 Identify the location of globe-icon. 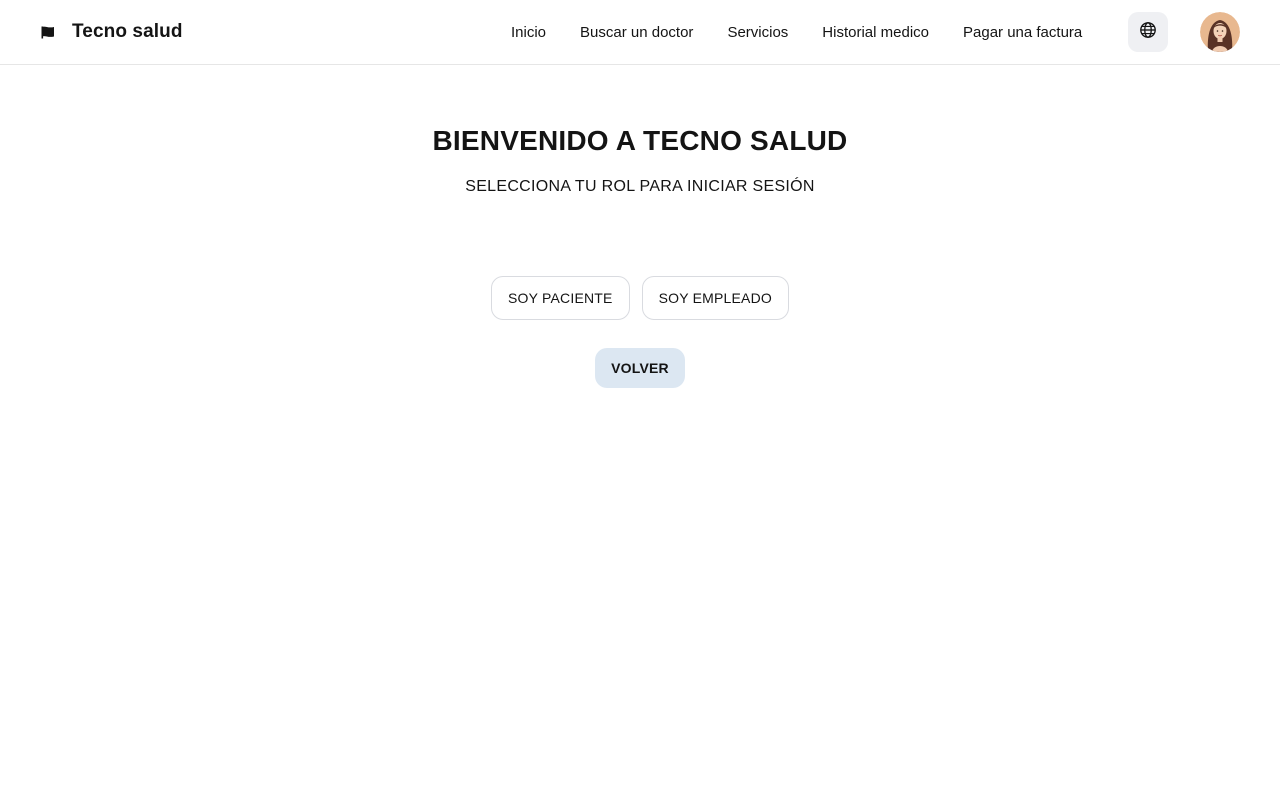
(1148, 32).